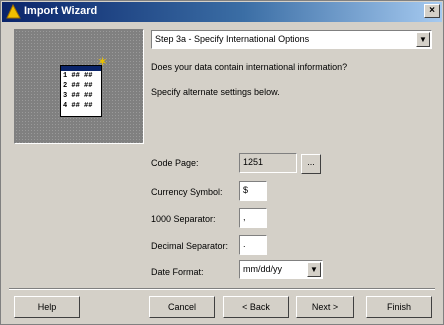 The image size is (444, 325). What do you see at coordinates (182, 307) in the screenshot?
I see `cancel-button: Cancel` at bounding box center [182, 307].